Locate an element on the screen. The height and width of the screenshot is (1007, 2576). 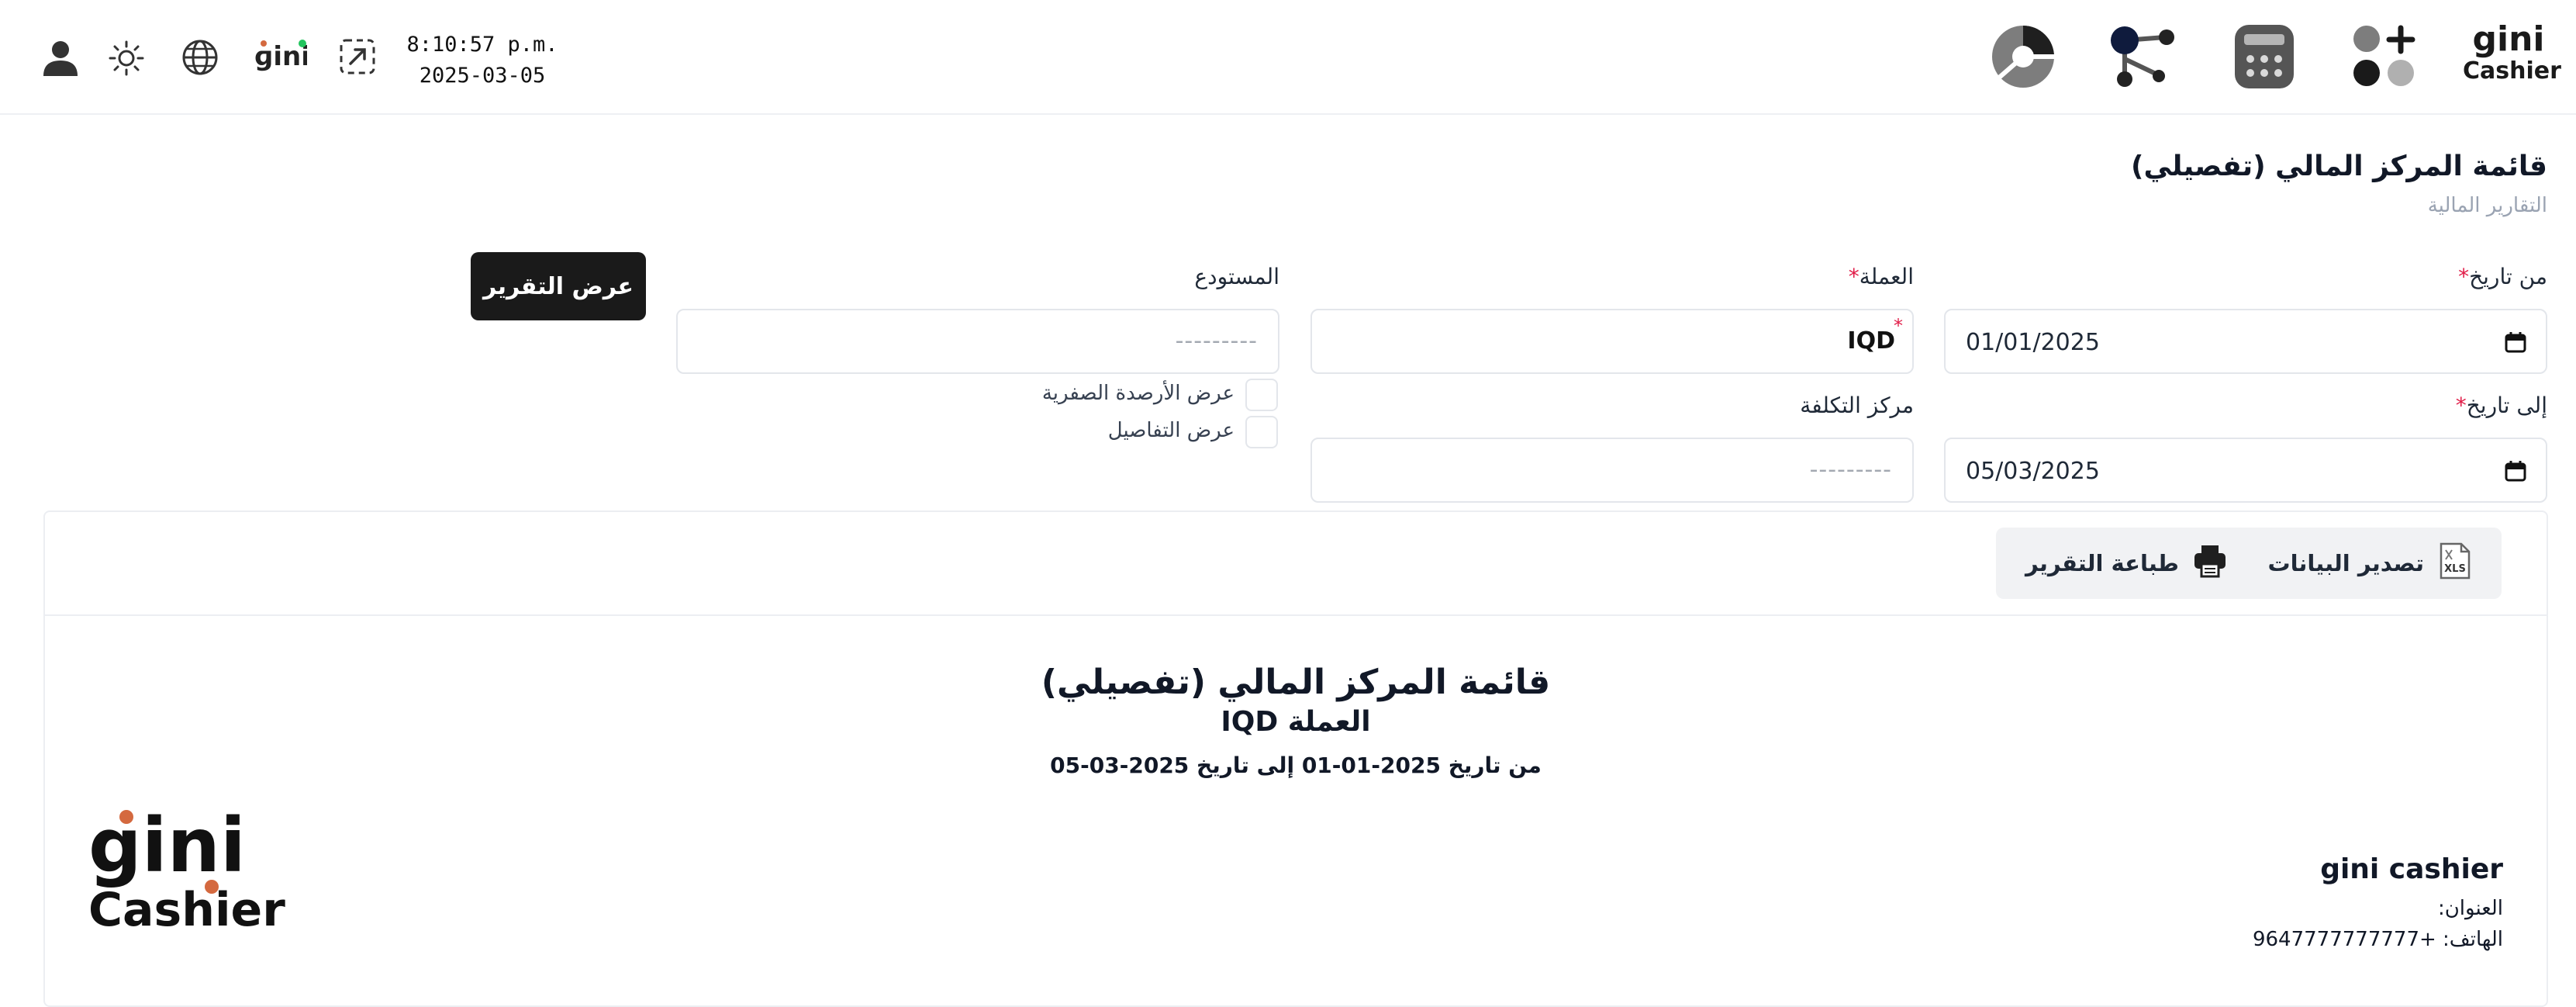
calculator-icon is located at coordinates (2264, 58).